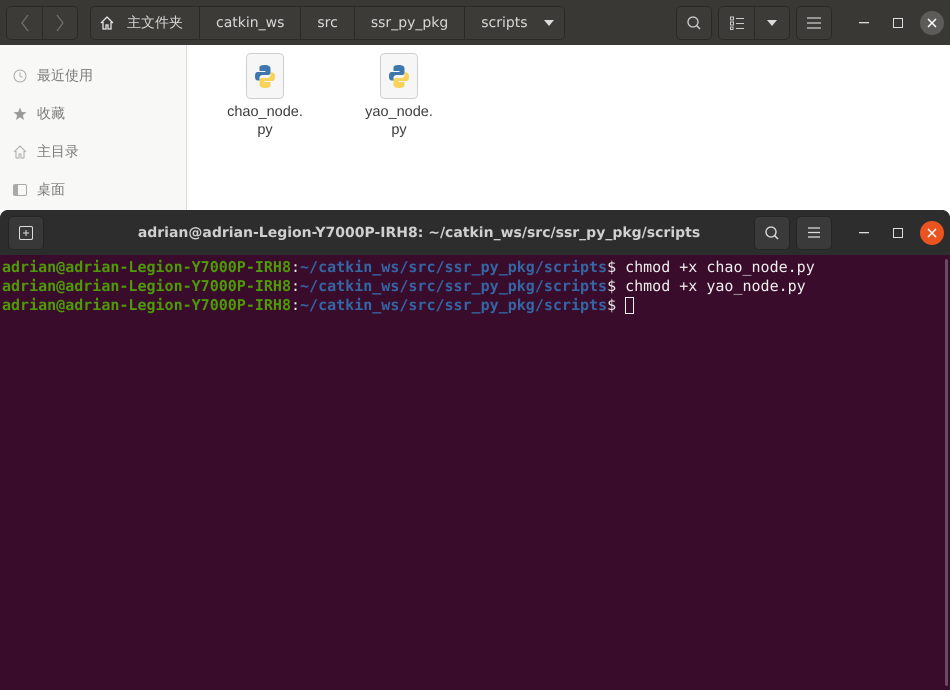 This screenshot has width=950, height=690. I want to click on sidebar-item: 主目录, so click(93, 152).